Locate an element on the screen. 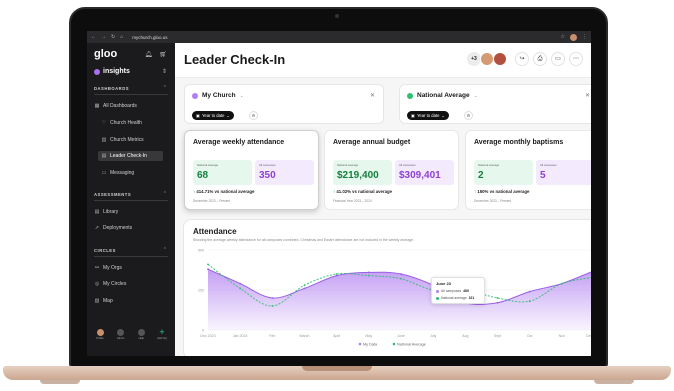 Image resolution: width=674 pixels, height=391 pixels. legend-label: My Data is located at coordinates (370, 344).